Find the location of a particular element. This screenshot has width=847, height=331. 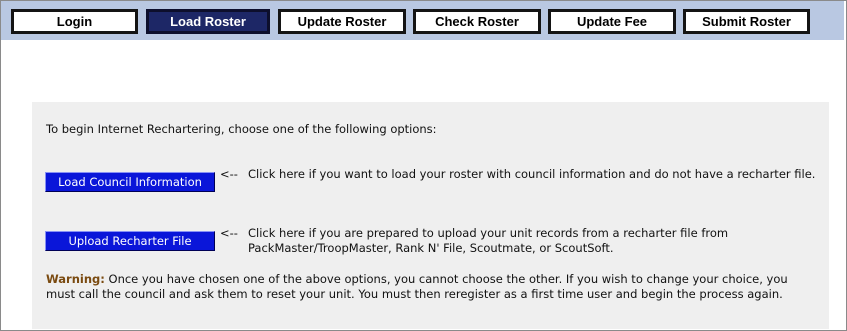

tab-submit-roster: Submit Roster is located at coordinates (746, 21).